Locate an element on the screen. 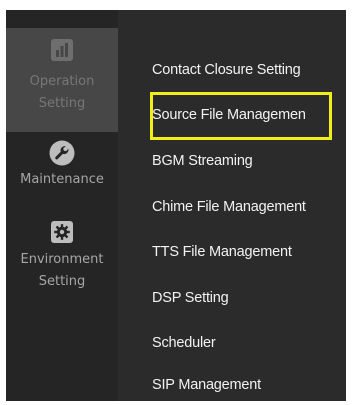 The image size is (352, 405). menu-item-bgm-streaming: BGM Streaming is located at coordinates (202, 161).